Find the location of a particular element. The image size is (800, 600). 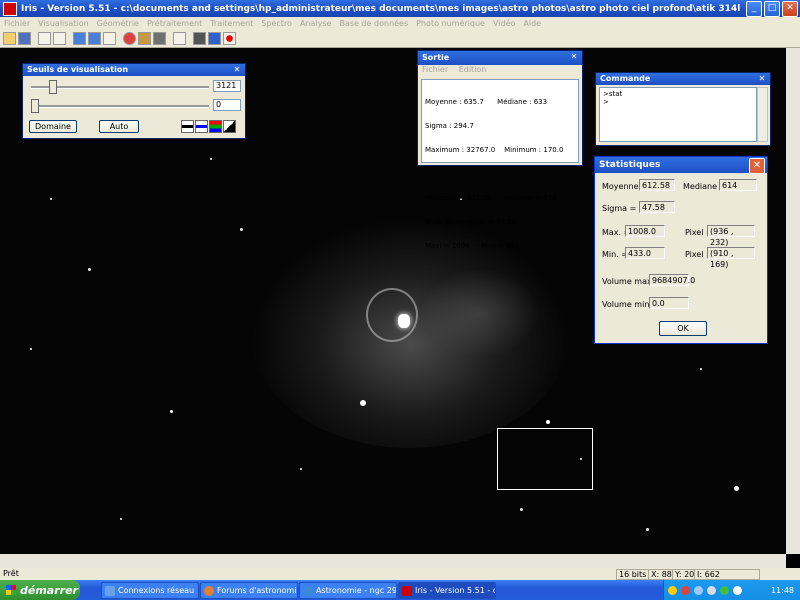

commande-scrollbar is located at coordinates (762, 114).